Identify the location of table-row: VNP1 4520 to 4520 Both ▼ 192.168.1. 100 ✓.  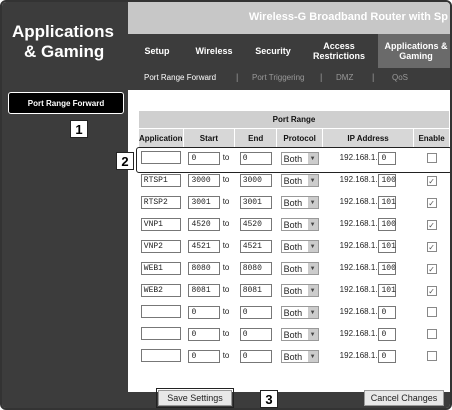
(294, 225).